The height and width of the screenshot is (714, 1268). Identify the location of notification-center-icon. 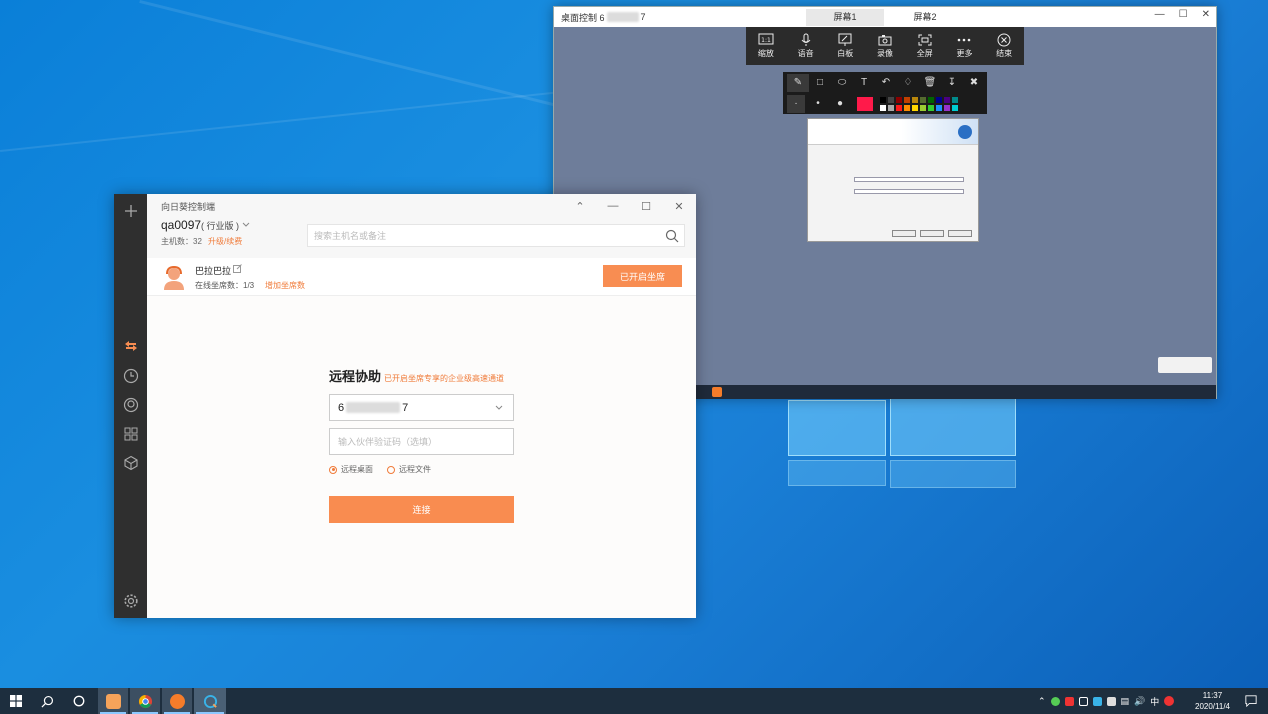
(1251, 701).